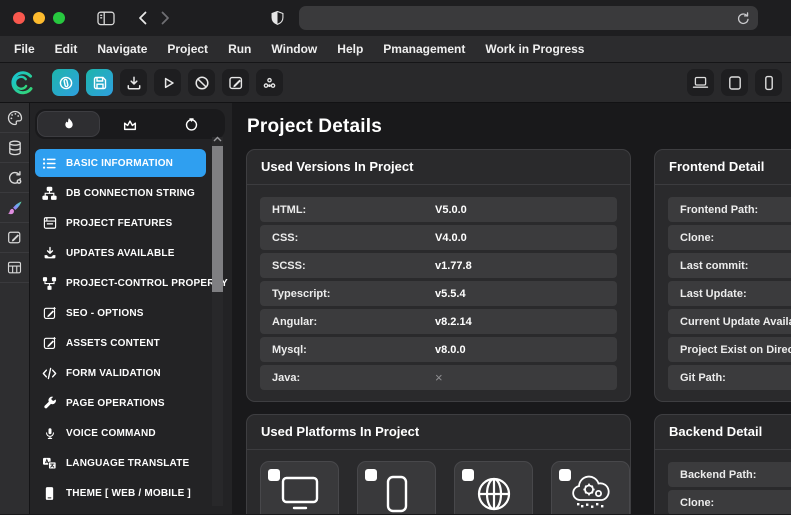 The height and width of the screenshot is (515, 791). Describe the element at coordinates (111, 433) in the screenshot. I see `sidebar-item-label: VOICE COMMAND` at that location.